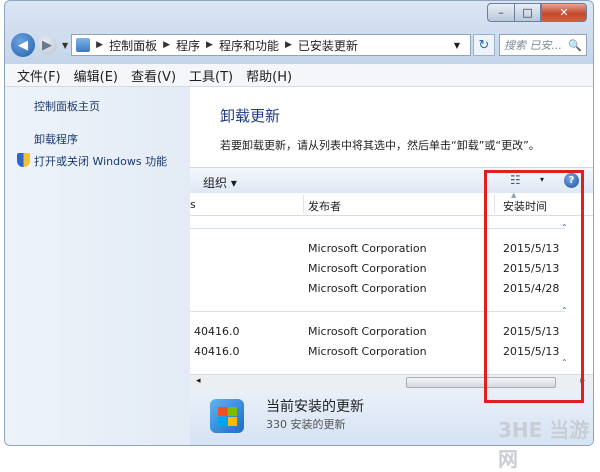 Image resolution: width=600 pixels, height=472 pixels. I want to click on window-controls: – □ ✕, so click(537, 12).